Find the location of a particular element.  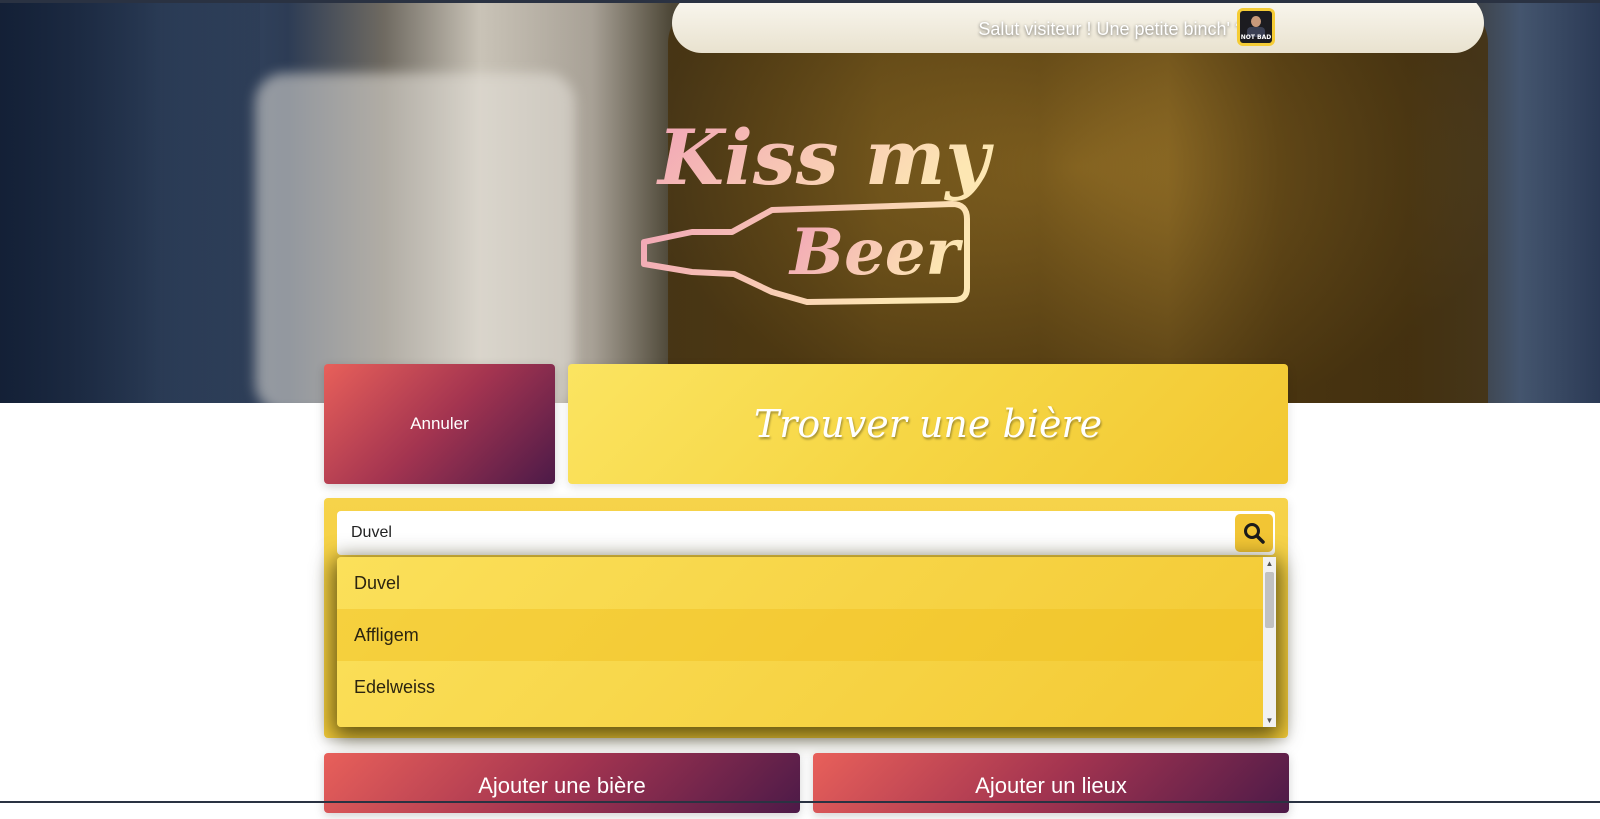

logo-line1: Kiss my is located at coordinates (825, 157).